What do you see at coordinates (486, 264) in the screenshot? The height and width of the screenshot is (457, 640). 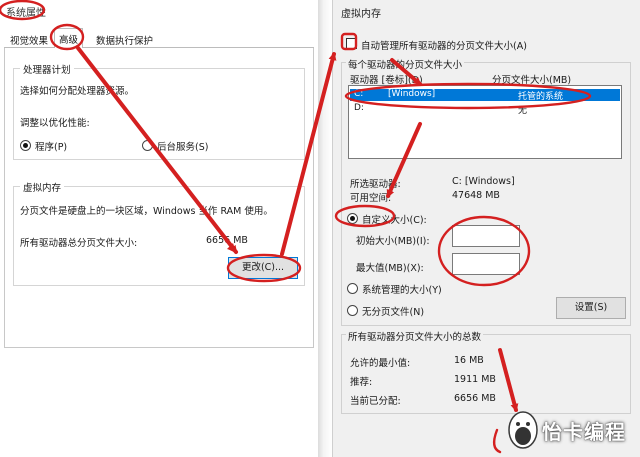 I see `max-size-input` at bounding box center [486, 264].